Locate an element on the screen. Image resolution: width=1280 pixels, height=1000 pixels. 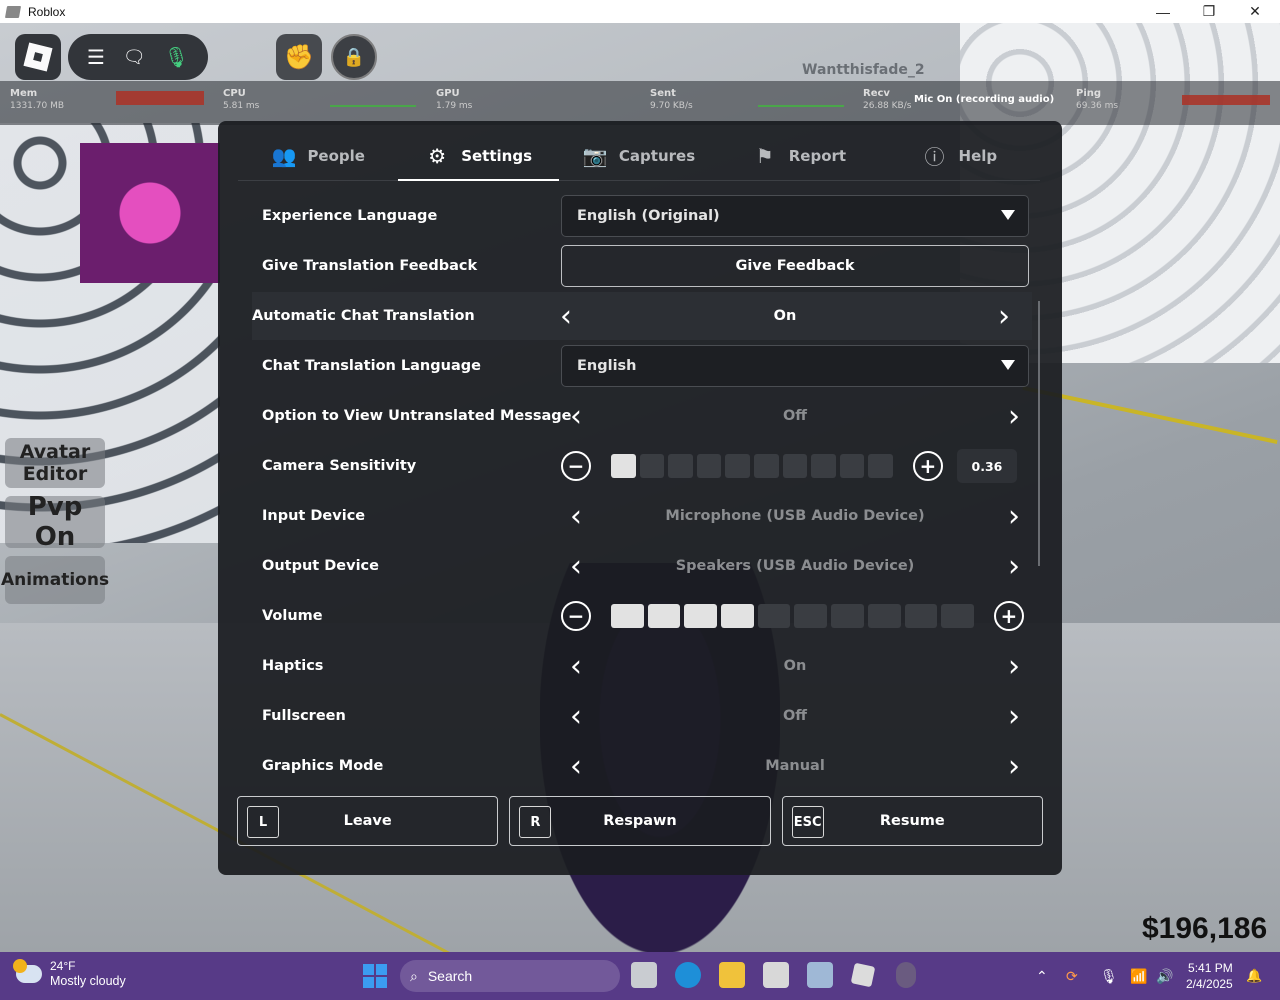
roblox-taskbar-icon is located at coordinates (863, 975).